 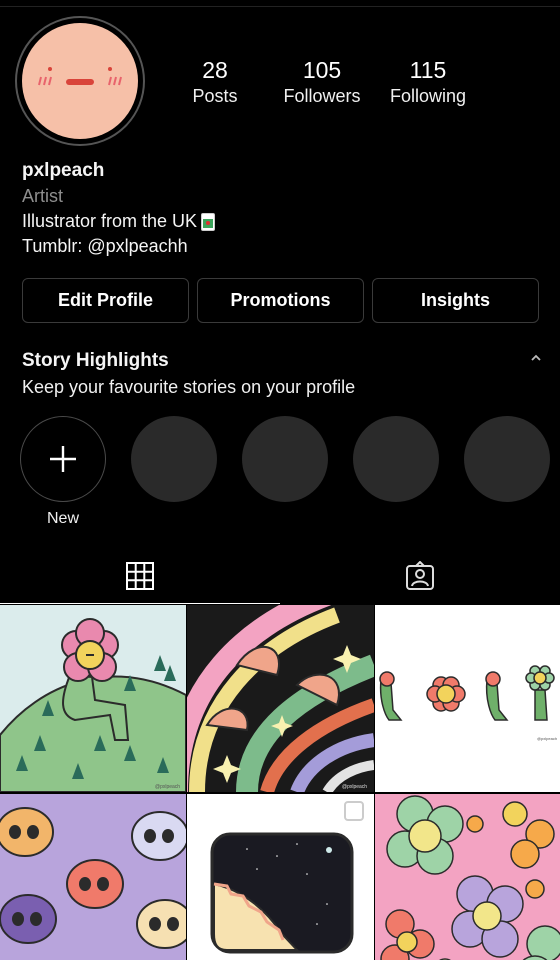 I want to click on posts-count: 28, so click(x=215, y=70).